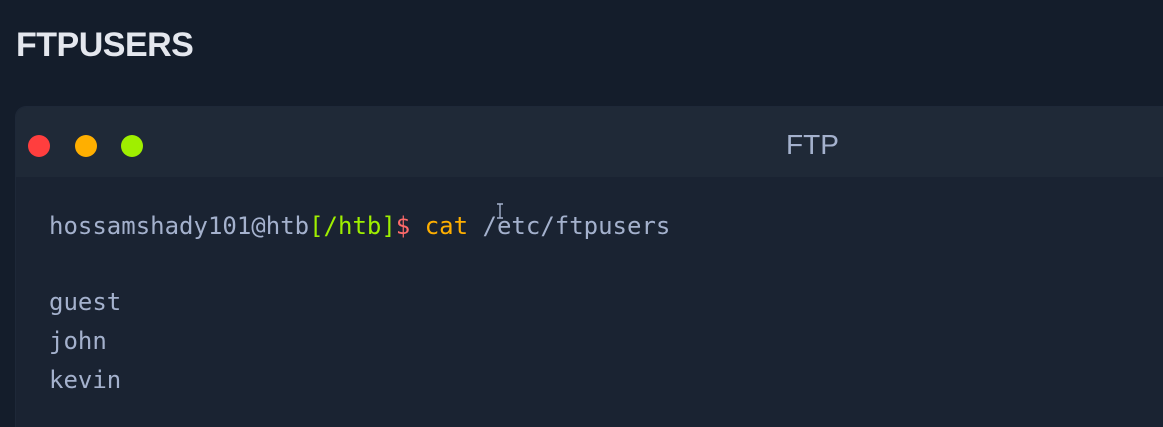 Image resolution: width=1163 pixels, height=427 pixels. What do you see at coordinates (352, 226) in the screenshot?
I see `prompt-directory: [/htb]` at bounding box center [352, 226].